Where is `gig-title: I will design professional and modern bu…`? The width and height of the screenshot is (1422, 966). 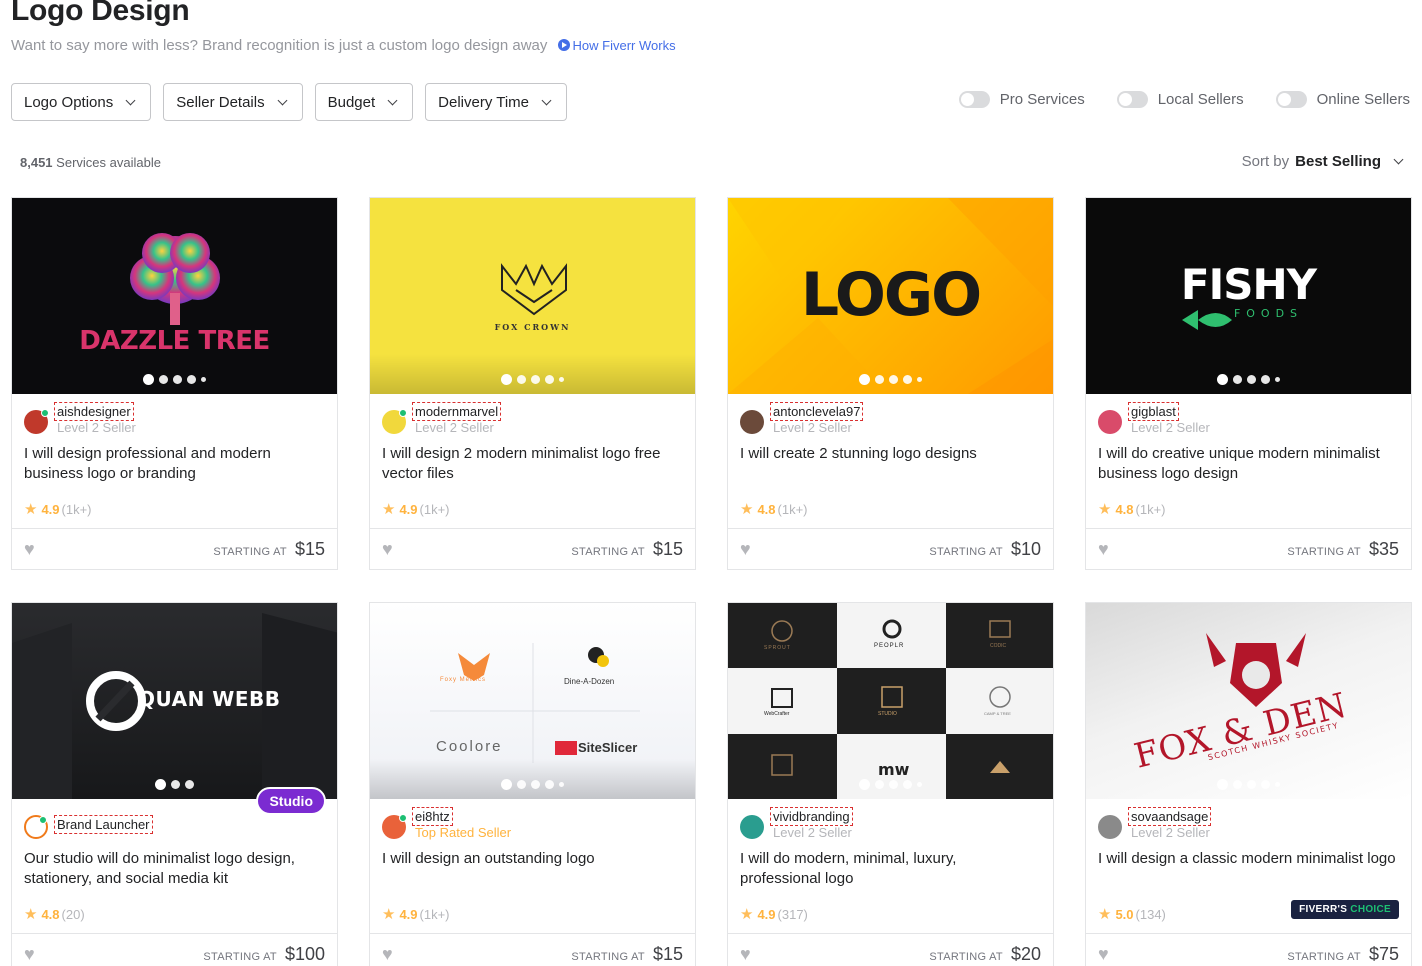
gig-title: I will design professional and modern bu… is located at coordinates (174, 464).